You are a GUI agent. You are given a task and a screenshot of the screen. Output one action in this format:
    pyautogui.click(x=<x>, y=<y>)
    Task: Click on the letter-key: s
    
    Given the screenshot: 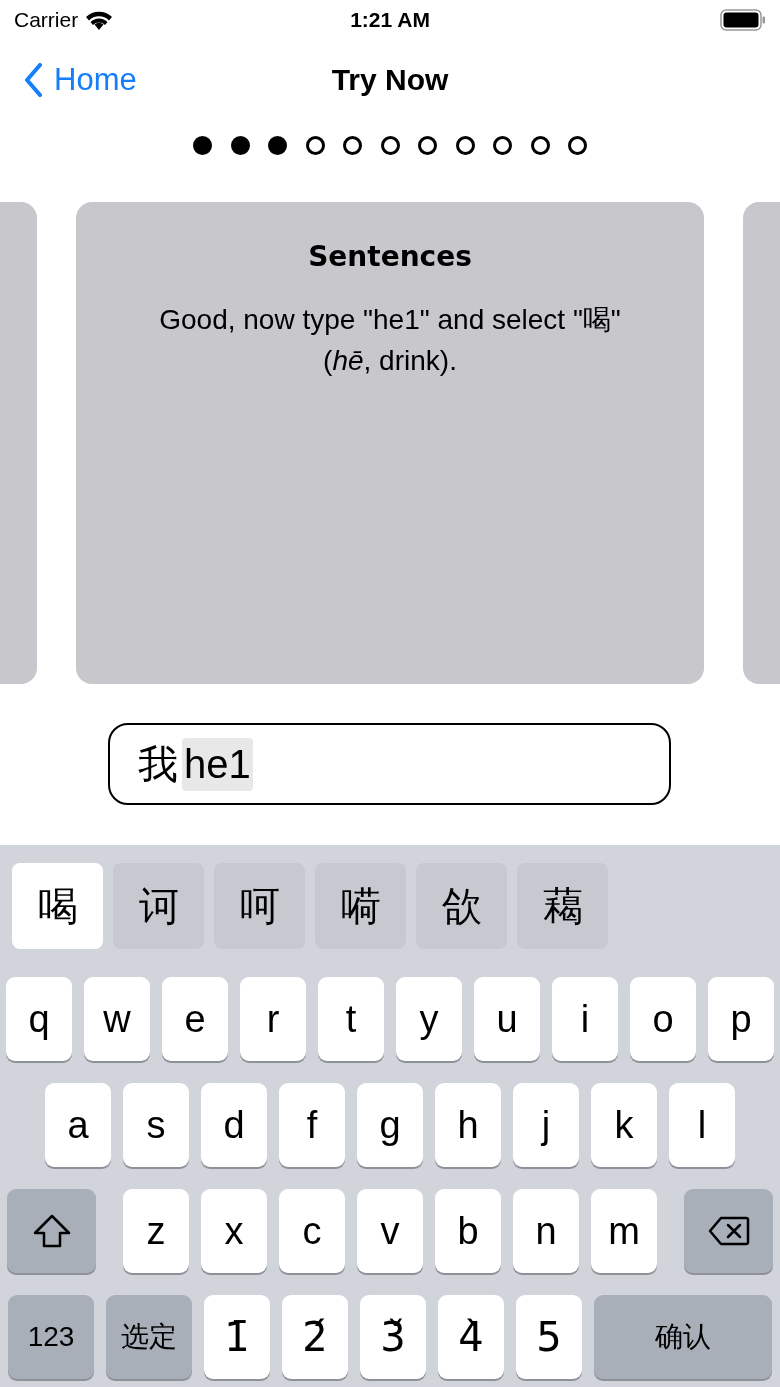 What is the action you would take?
    pyautogui.click(x=156, y=1125)
    